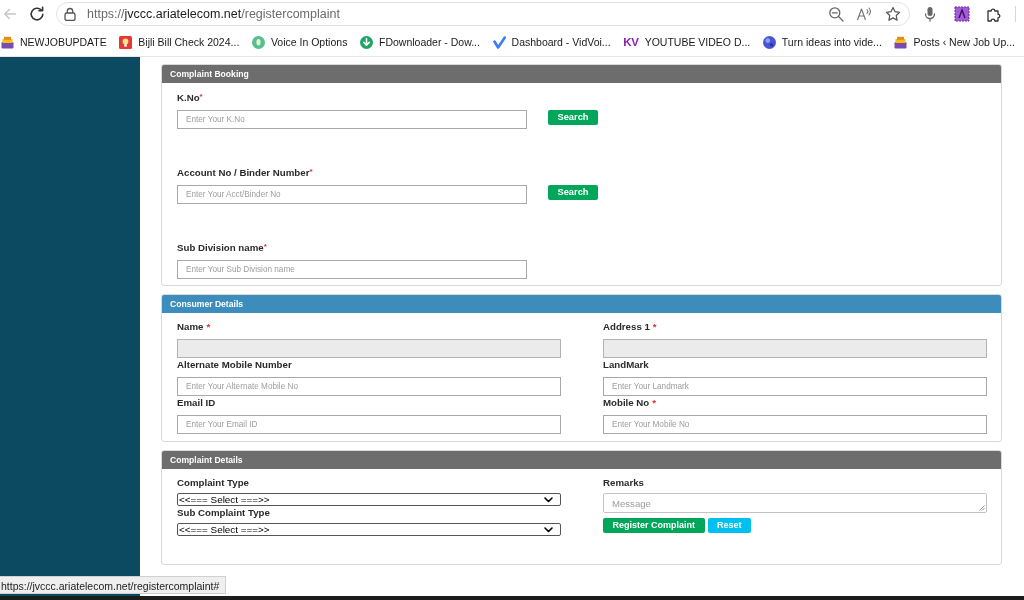  What do you see at coordinates (234, 365) in the screenshot?
I see `field-label: Alternate Mobile Number` at bounding box center [234, 365].